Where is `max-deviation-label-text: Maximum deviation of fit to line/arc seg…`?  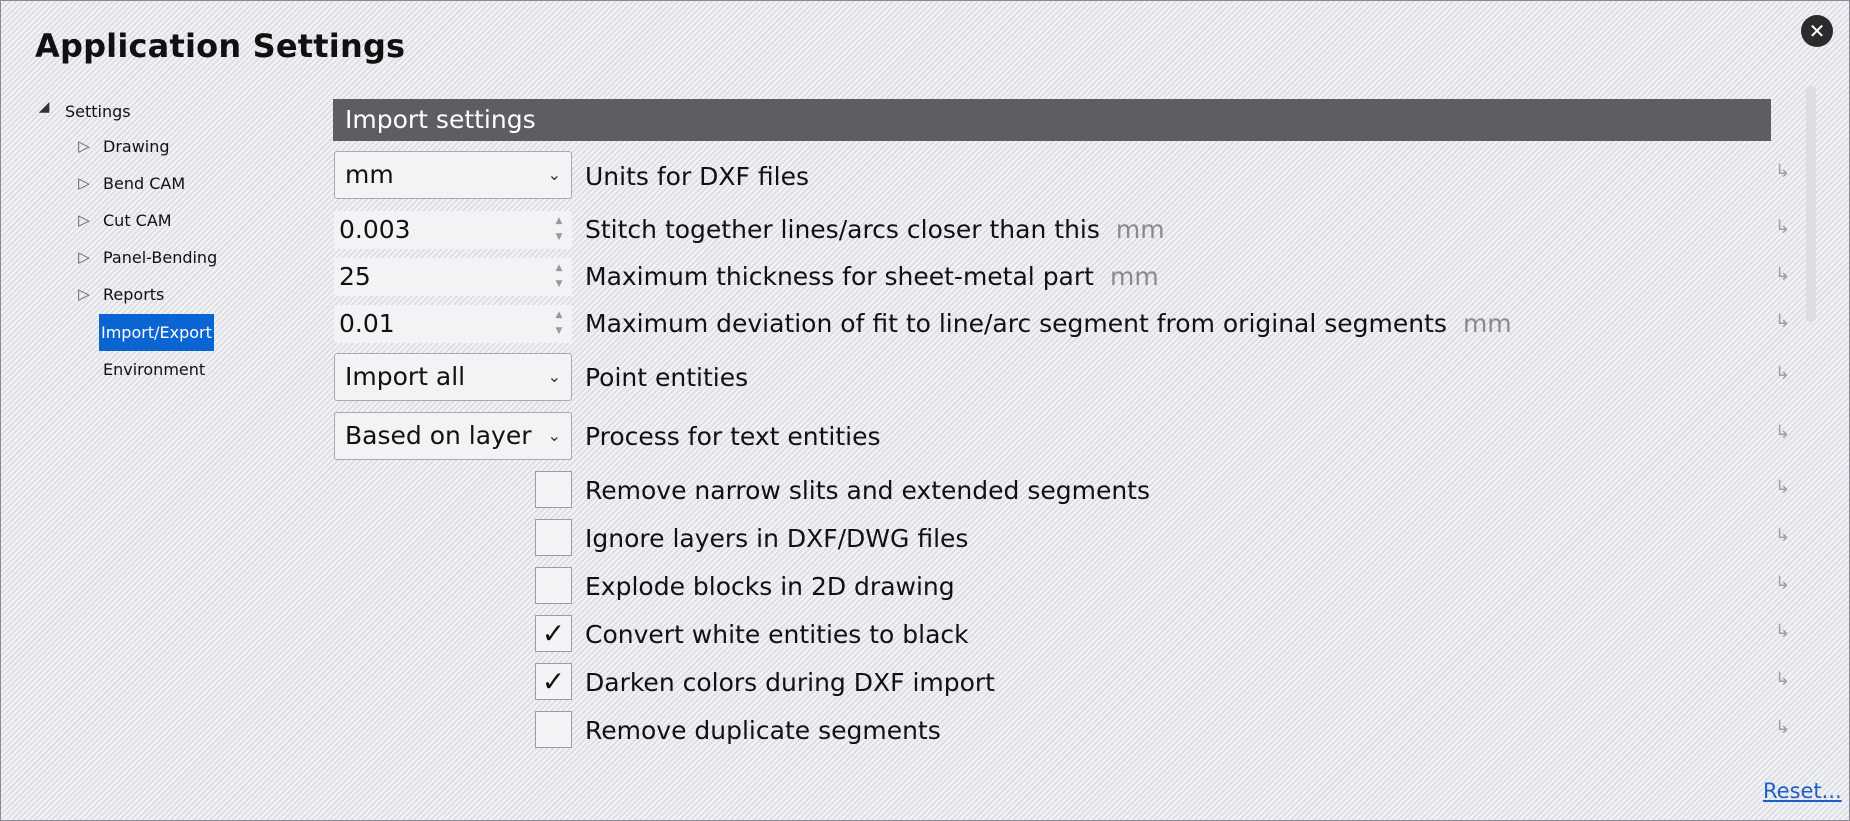 max-deviation-label-text: Maximum deviation of fit to line/arc seg… is located at coordinates (1016, 323).